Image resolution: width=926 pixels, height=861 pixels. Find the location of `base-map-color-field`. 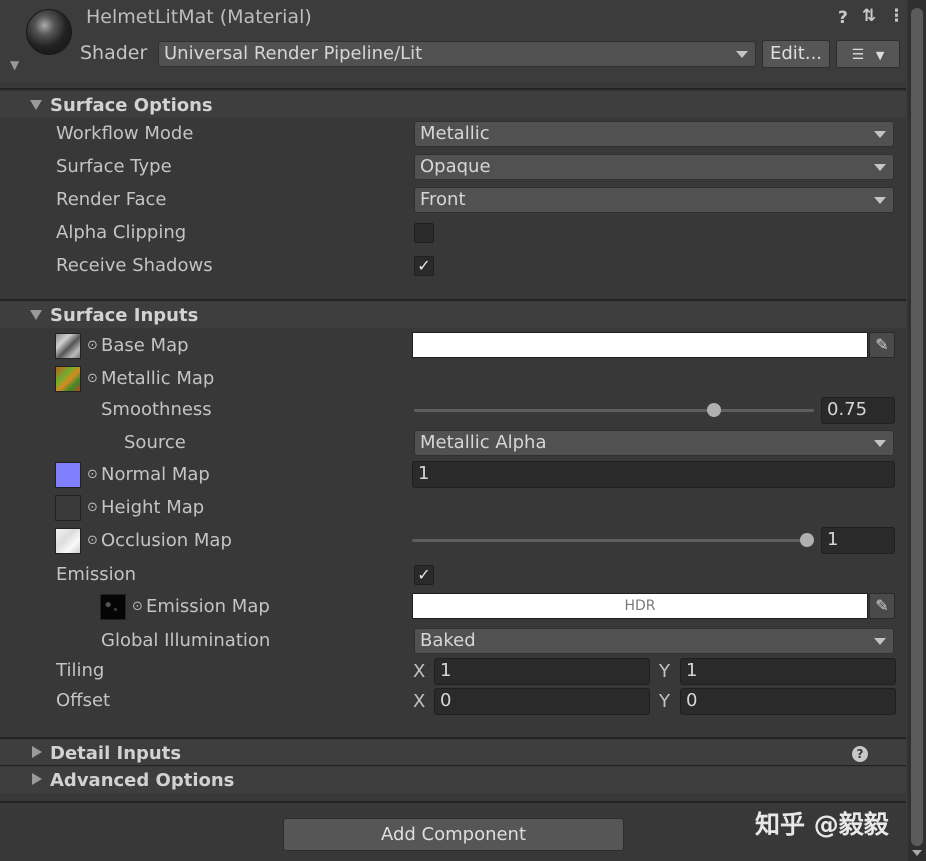

base-map-color-field is located at coordinates (640, 345).